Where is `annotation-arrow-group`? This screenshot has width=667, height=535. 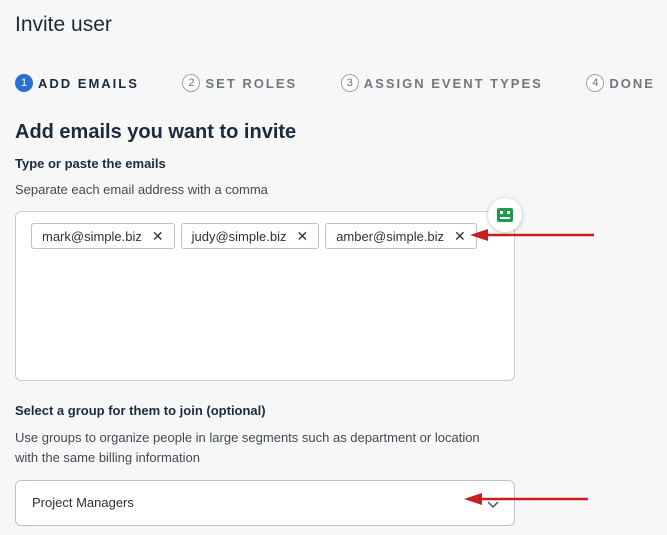 annotation-arrow-group is located at coordinates (526, 499).